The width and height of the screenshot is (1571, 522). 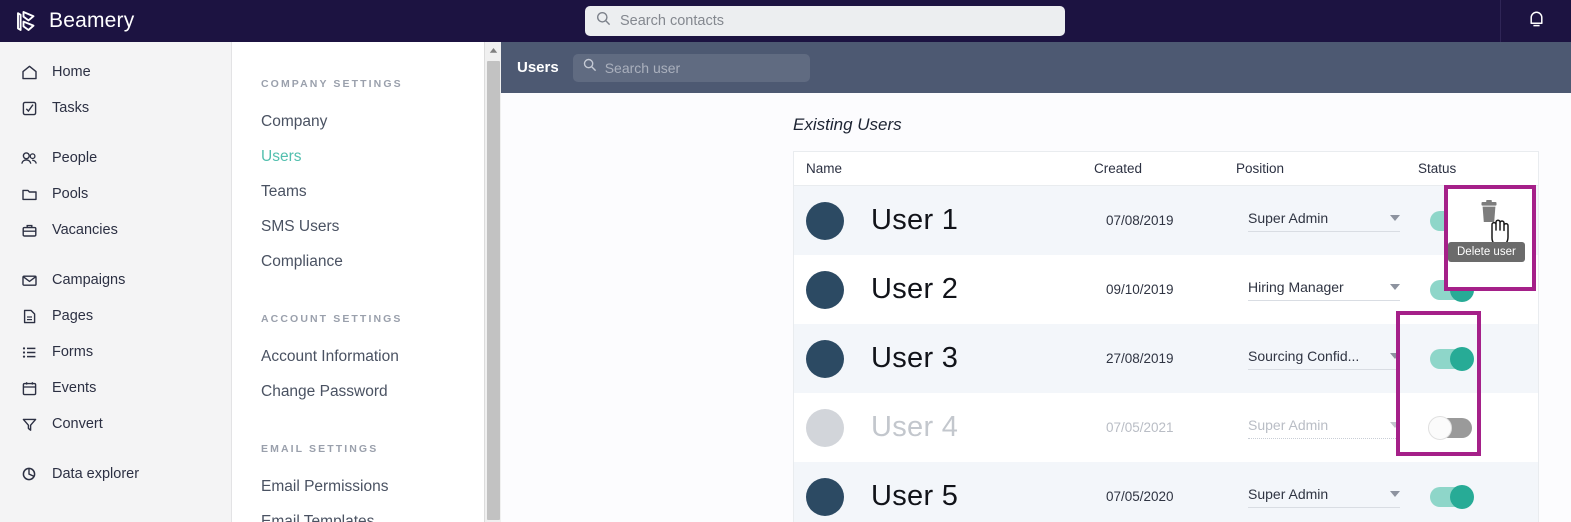 I want to click on created-date: 07/05/2020, so click(x=1140, y=496).